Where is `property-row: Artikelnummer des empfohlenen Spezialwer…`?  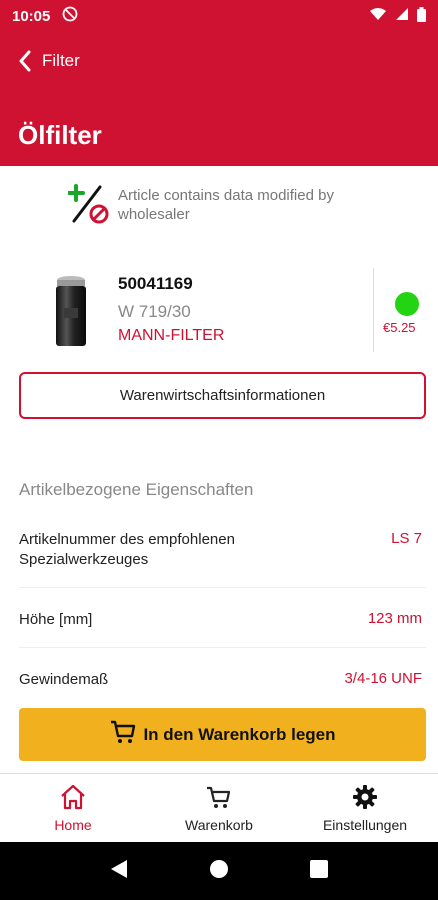
property-row: Artikelnummer des empfohlenen Spezialwer… is located at coordinates (222, 559).